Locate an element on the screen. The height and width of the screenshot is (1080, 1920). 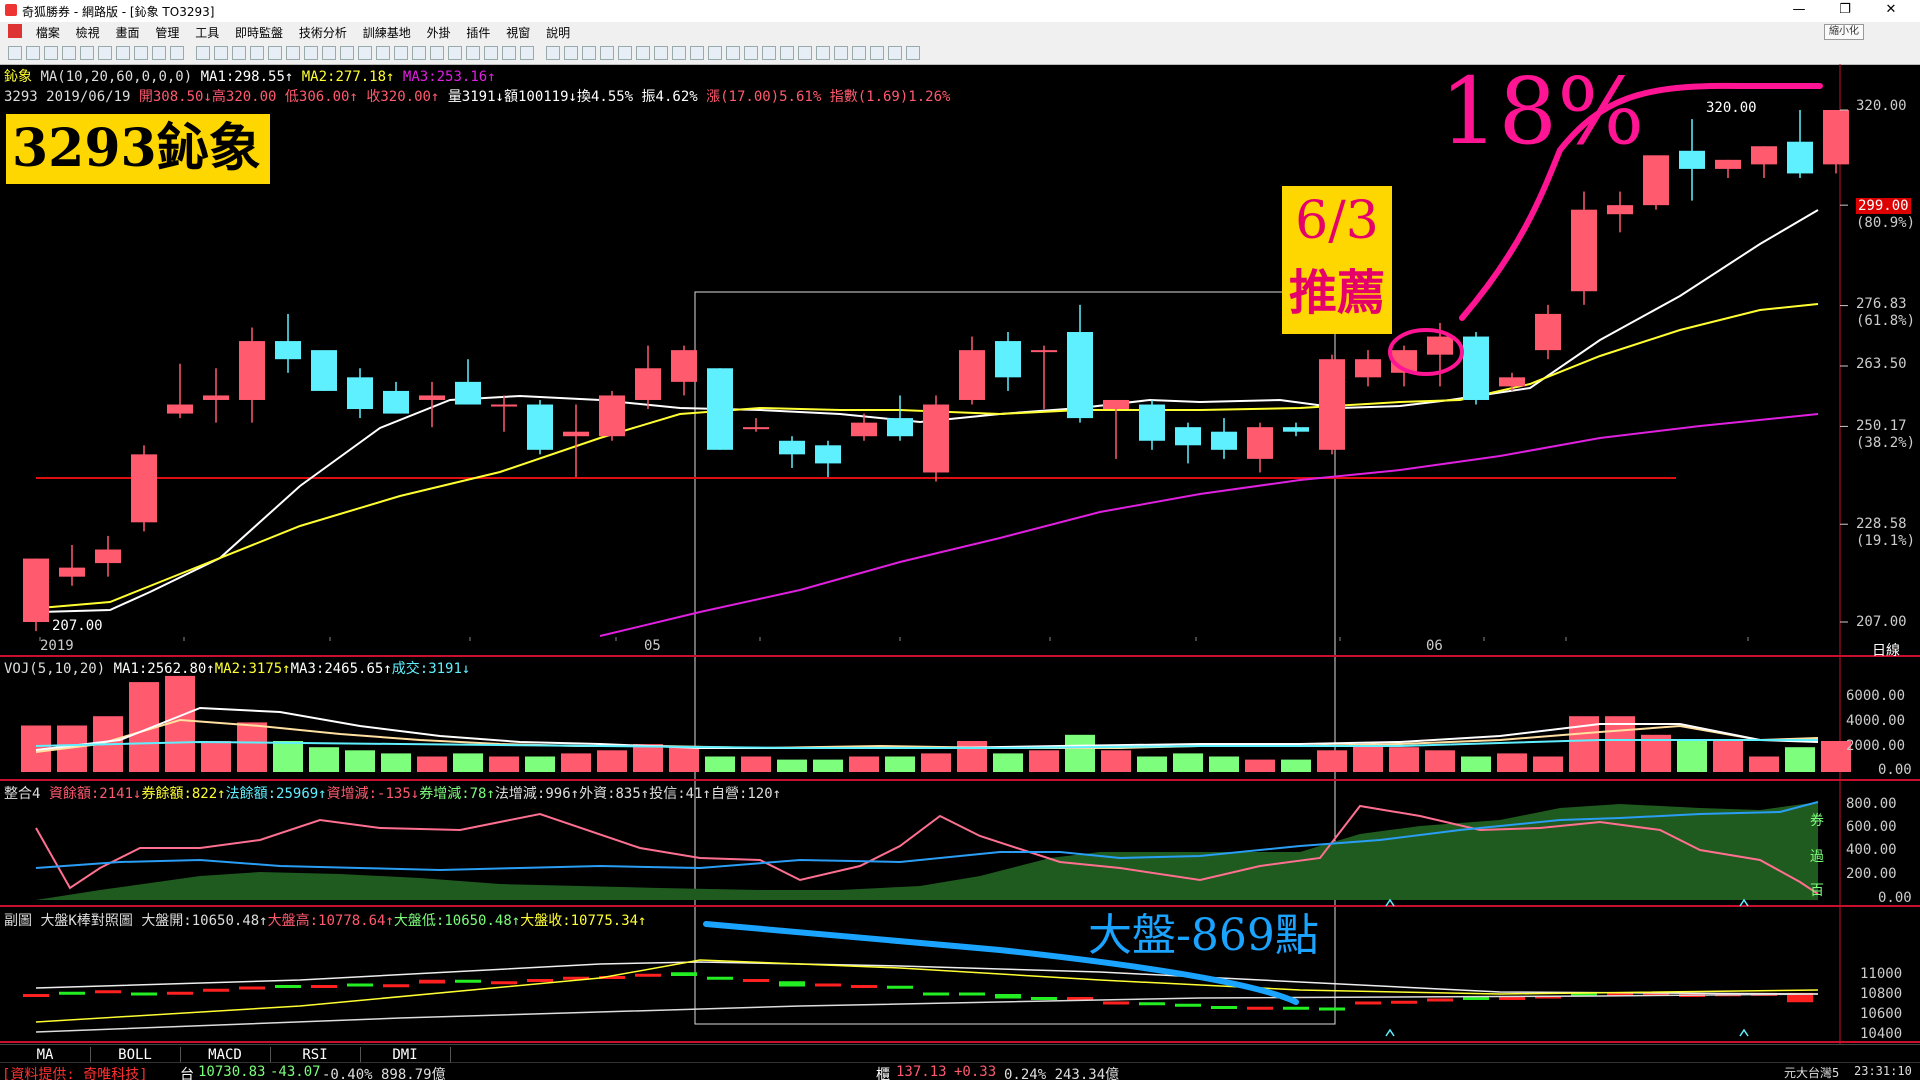
menu-plugins: 插件 is located at coordinates (478, 32).